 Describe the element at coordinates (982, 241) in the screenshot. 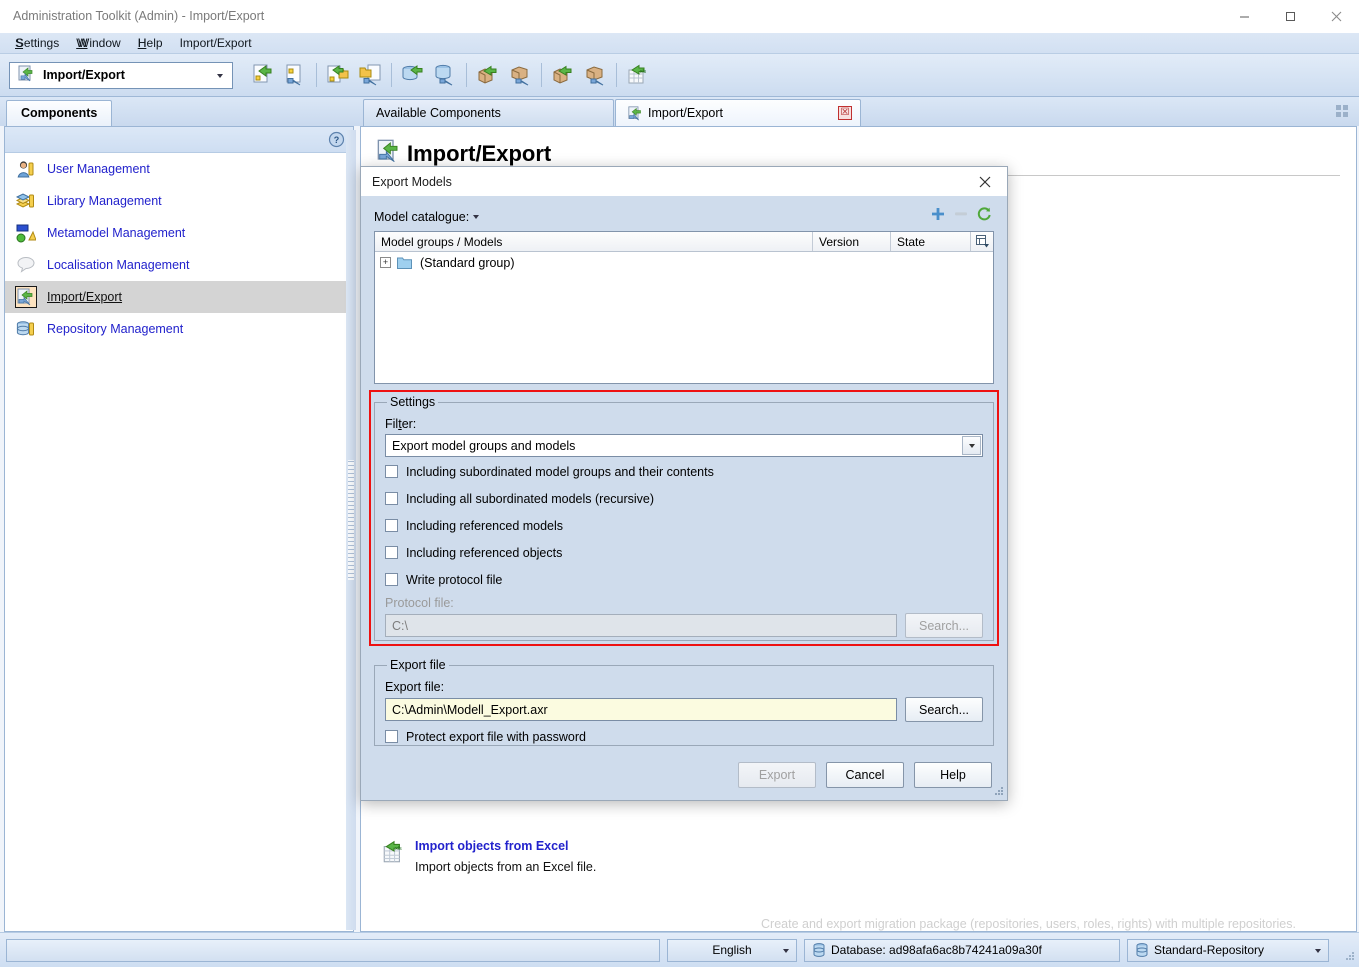

I see `column-chooser-icon` at that location.